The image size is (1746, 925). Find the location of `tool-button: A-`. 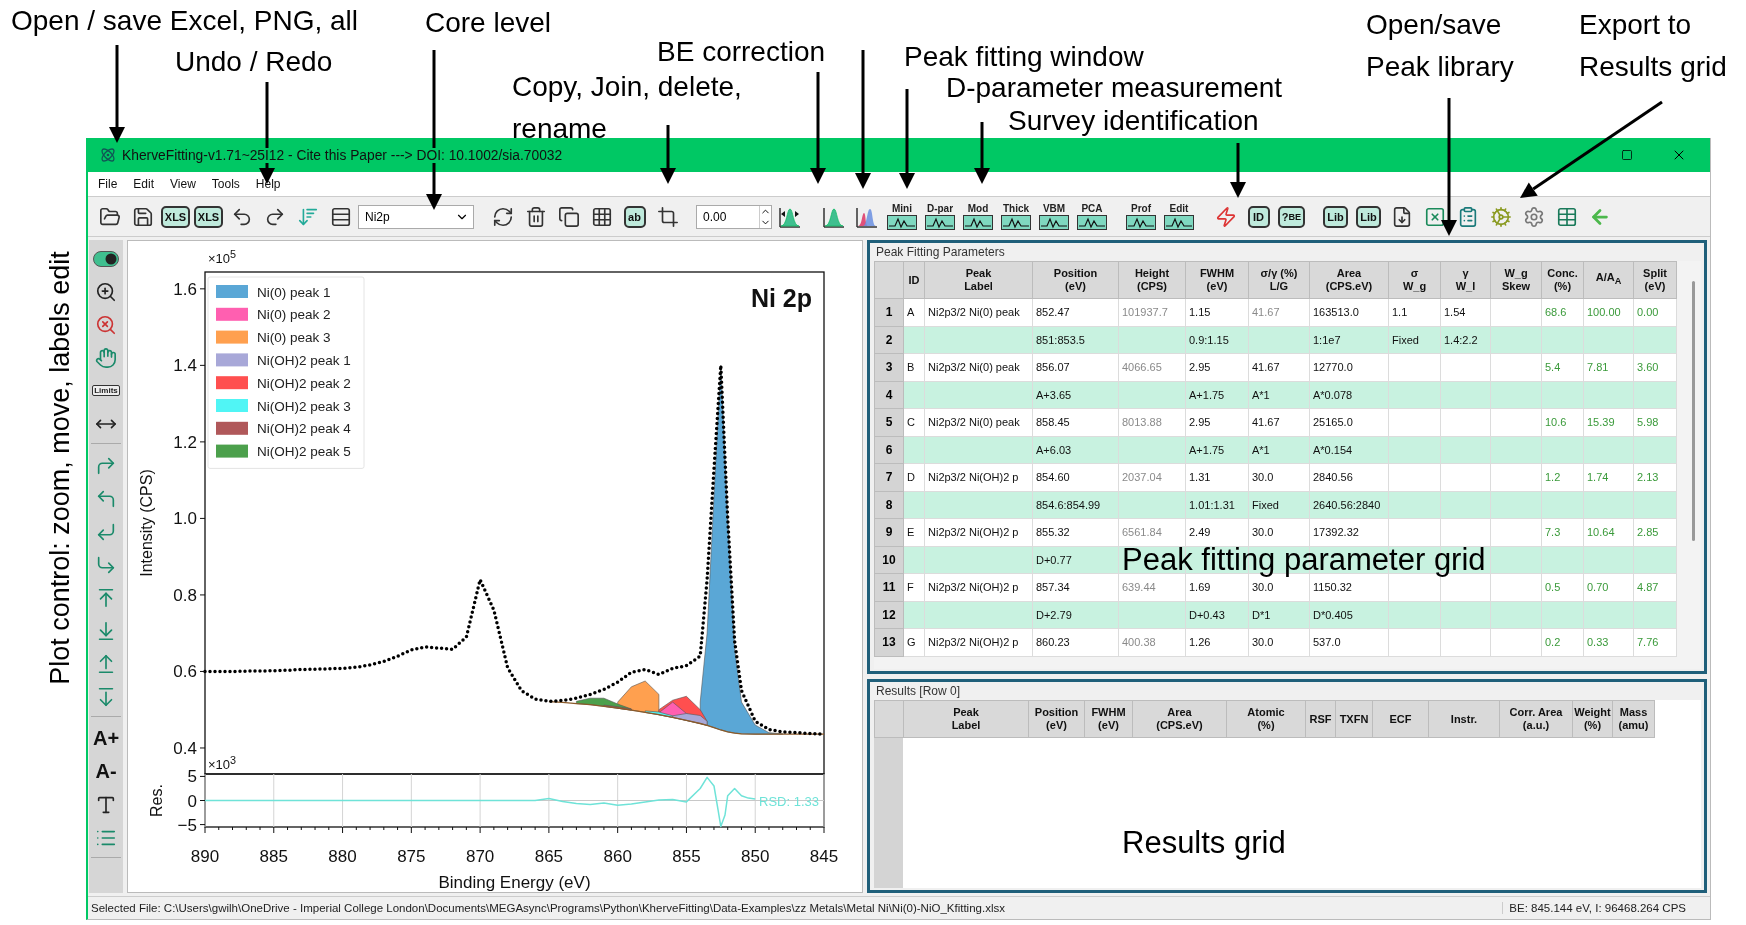

tool-button: A- is located at coordinates (106, 771).